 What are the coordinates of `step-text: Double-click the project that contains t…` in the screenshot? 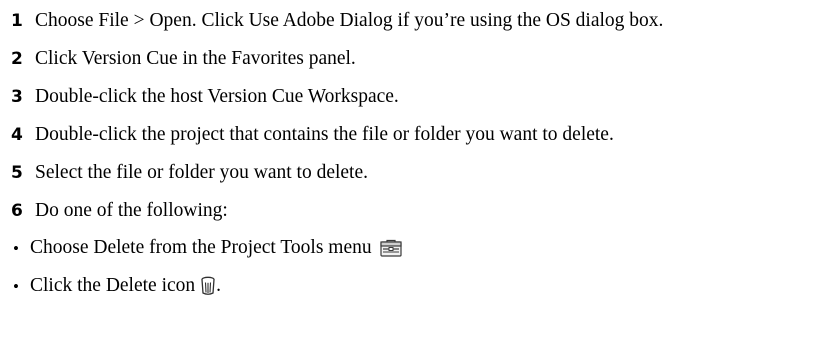 It's located at (324, 135).